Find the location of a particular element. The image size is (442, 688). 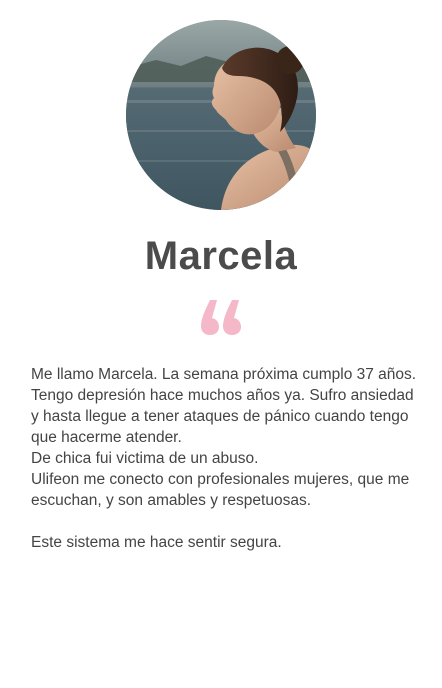

testimonial-line: De chica fui victima de un abuso. is located at coordinates (145, 458).